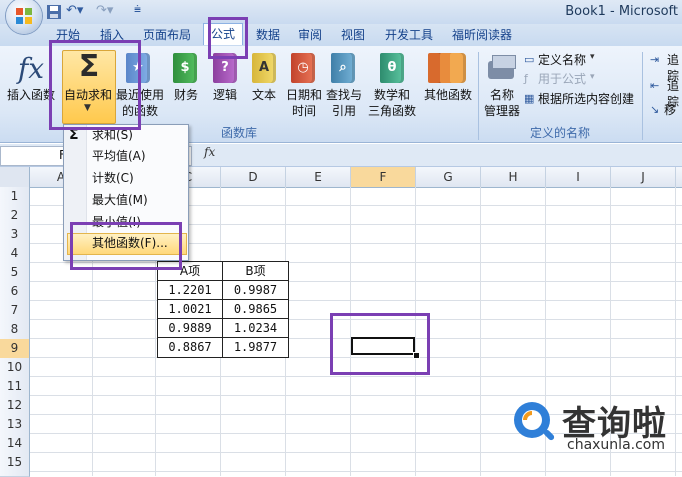 This screenshot has width=682, height=477. Describe the element at coordinates (529, 98) in the screenshot. I see `create-from-selection-icon: ▦` at that location.